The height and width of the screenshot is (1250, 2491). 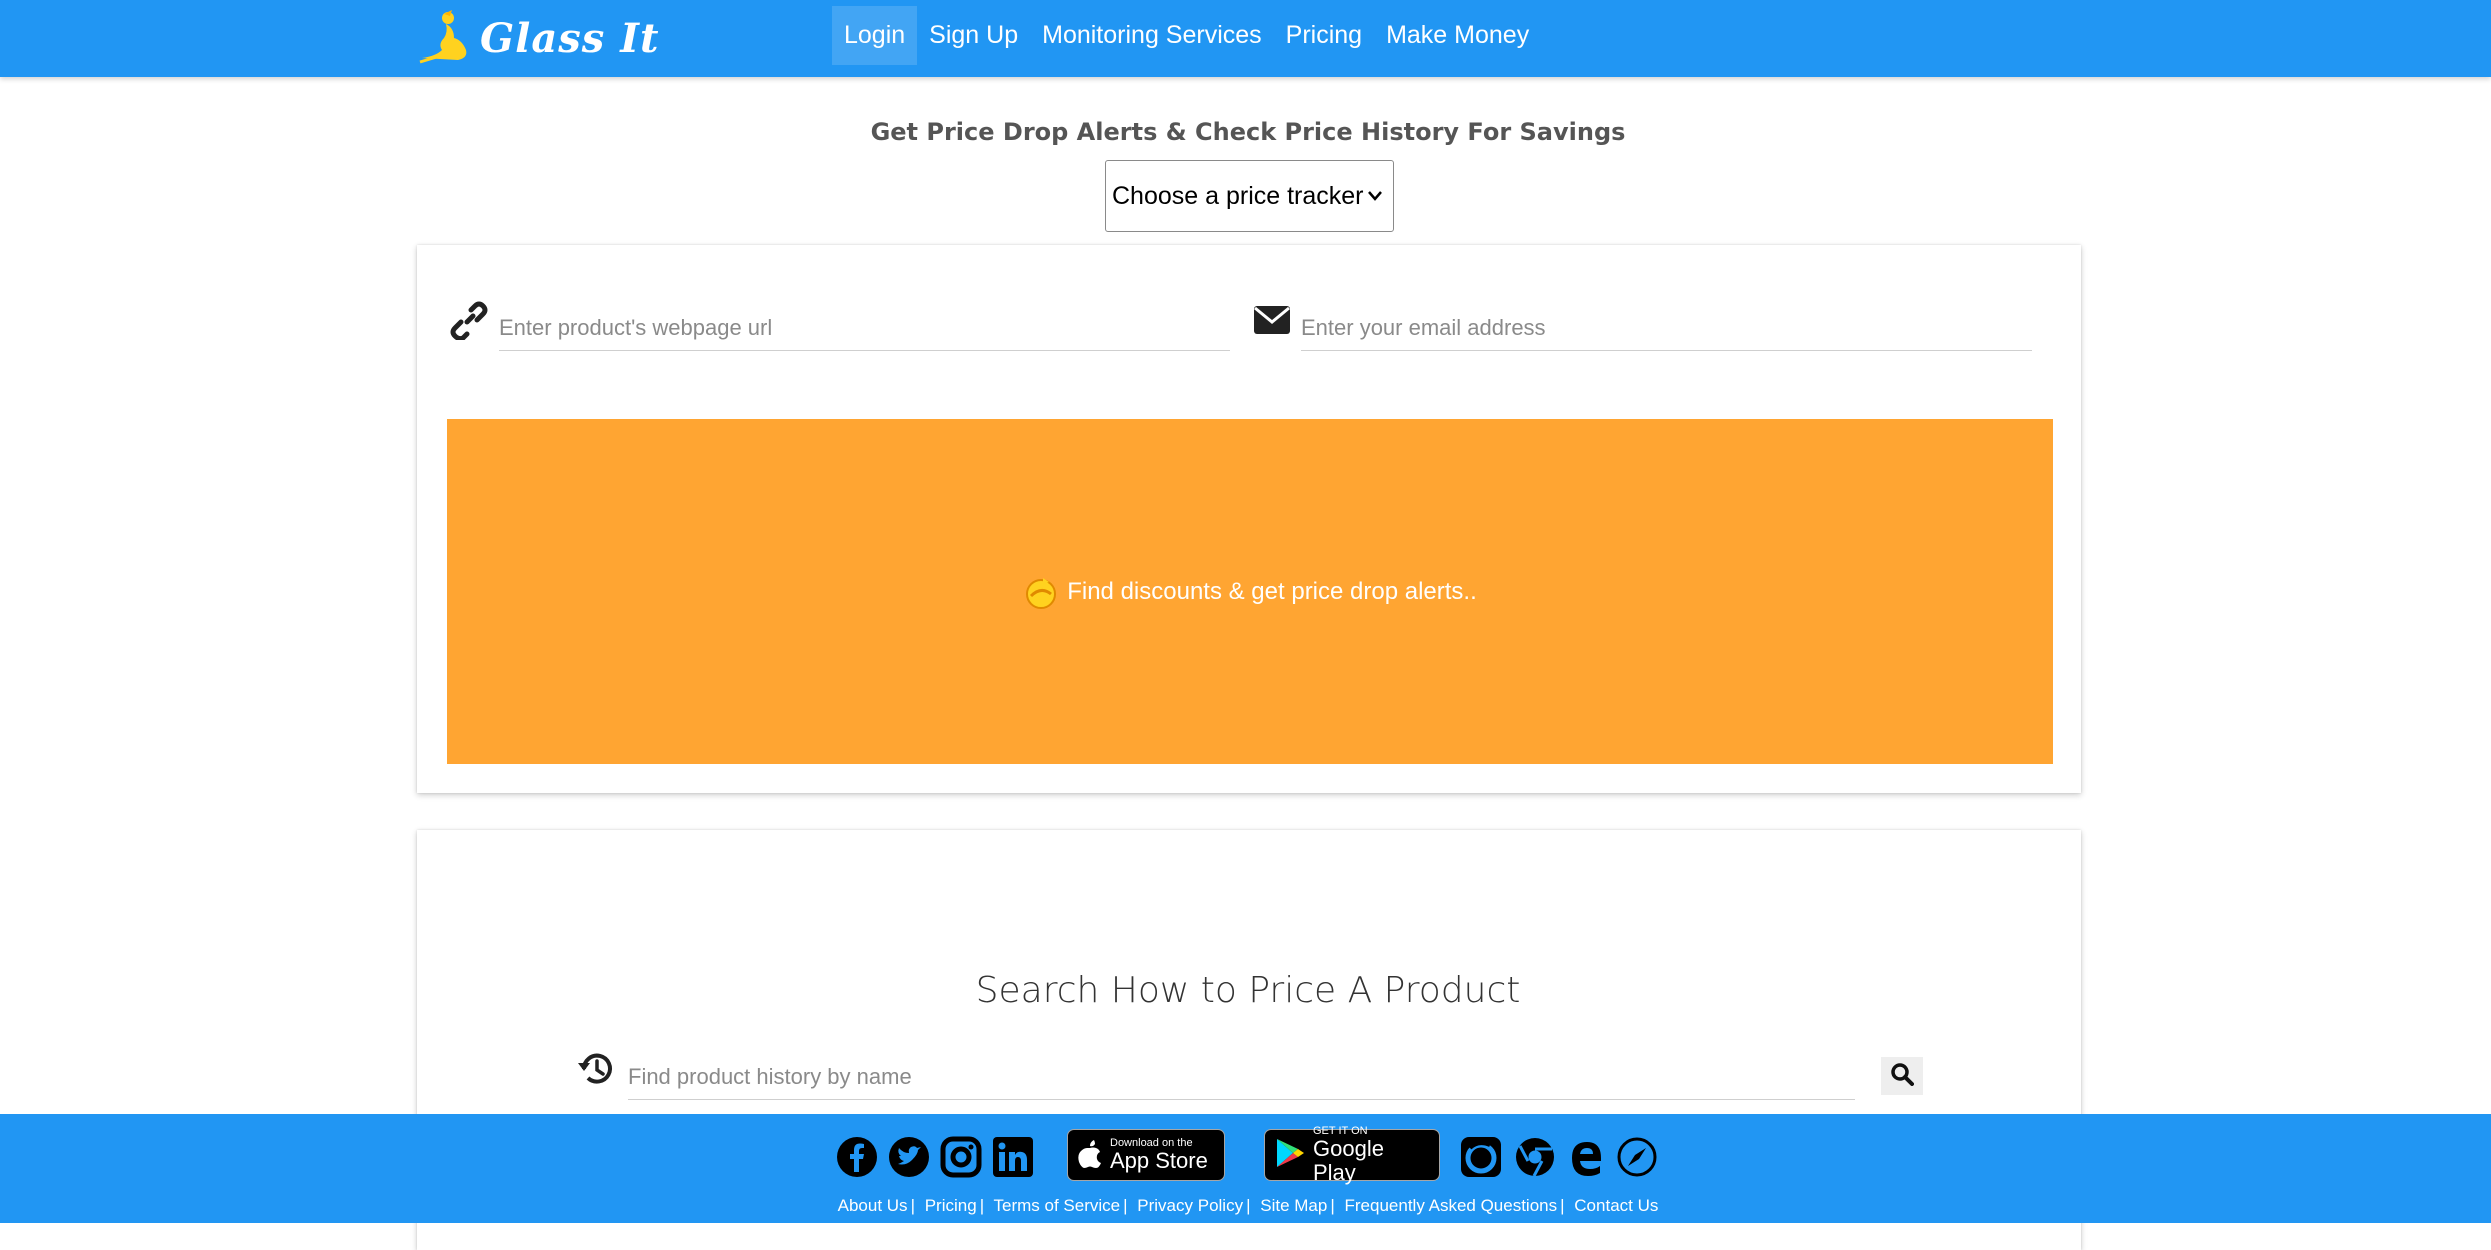 I want to click on search-icon, so click(x=1902, y=1076).